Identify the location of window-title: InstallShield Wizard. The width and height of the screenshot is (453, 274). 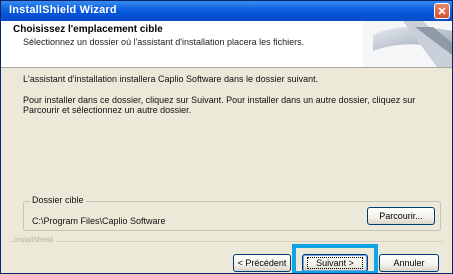
(63, 10).